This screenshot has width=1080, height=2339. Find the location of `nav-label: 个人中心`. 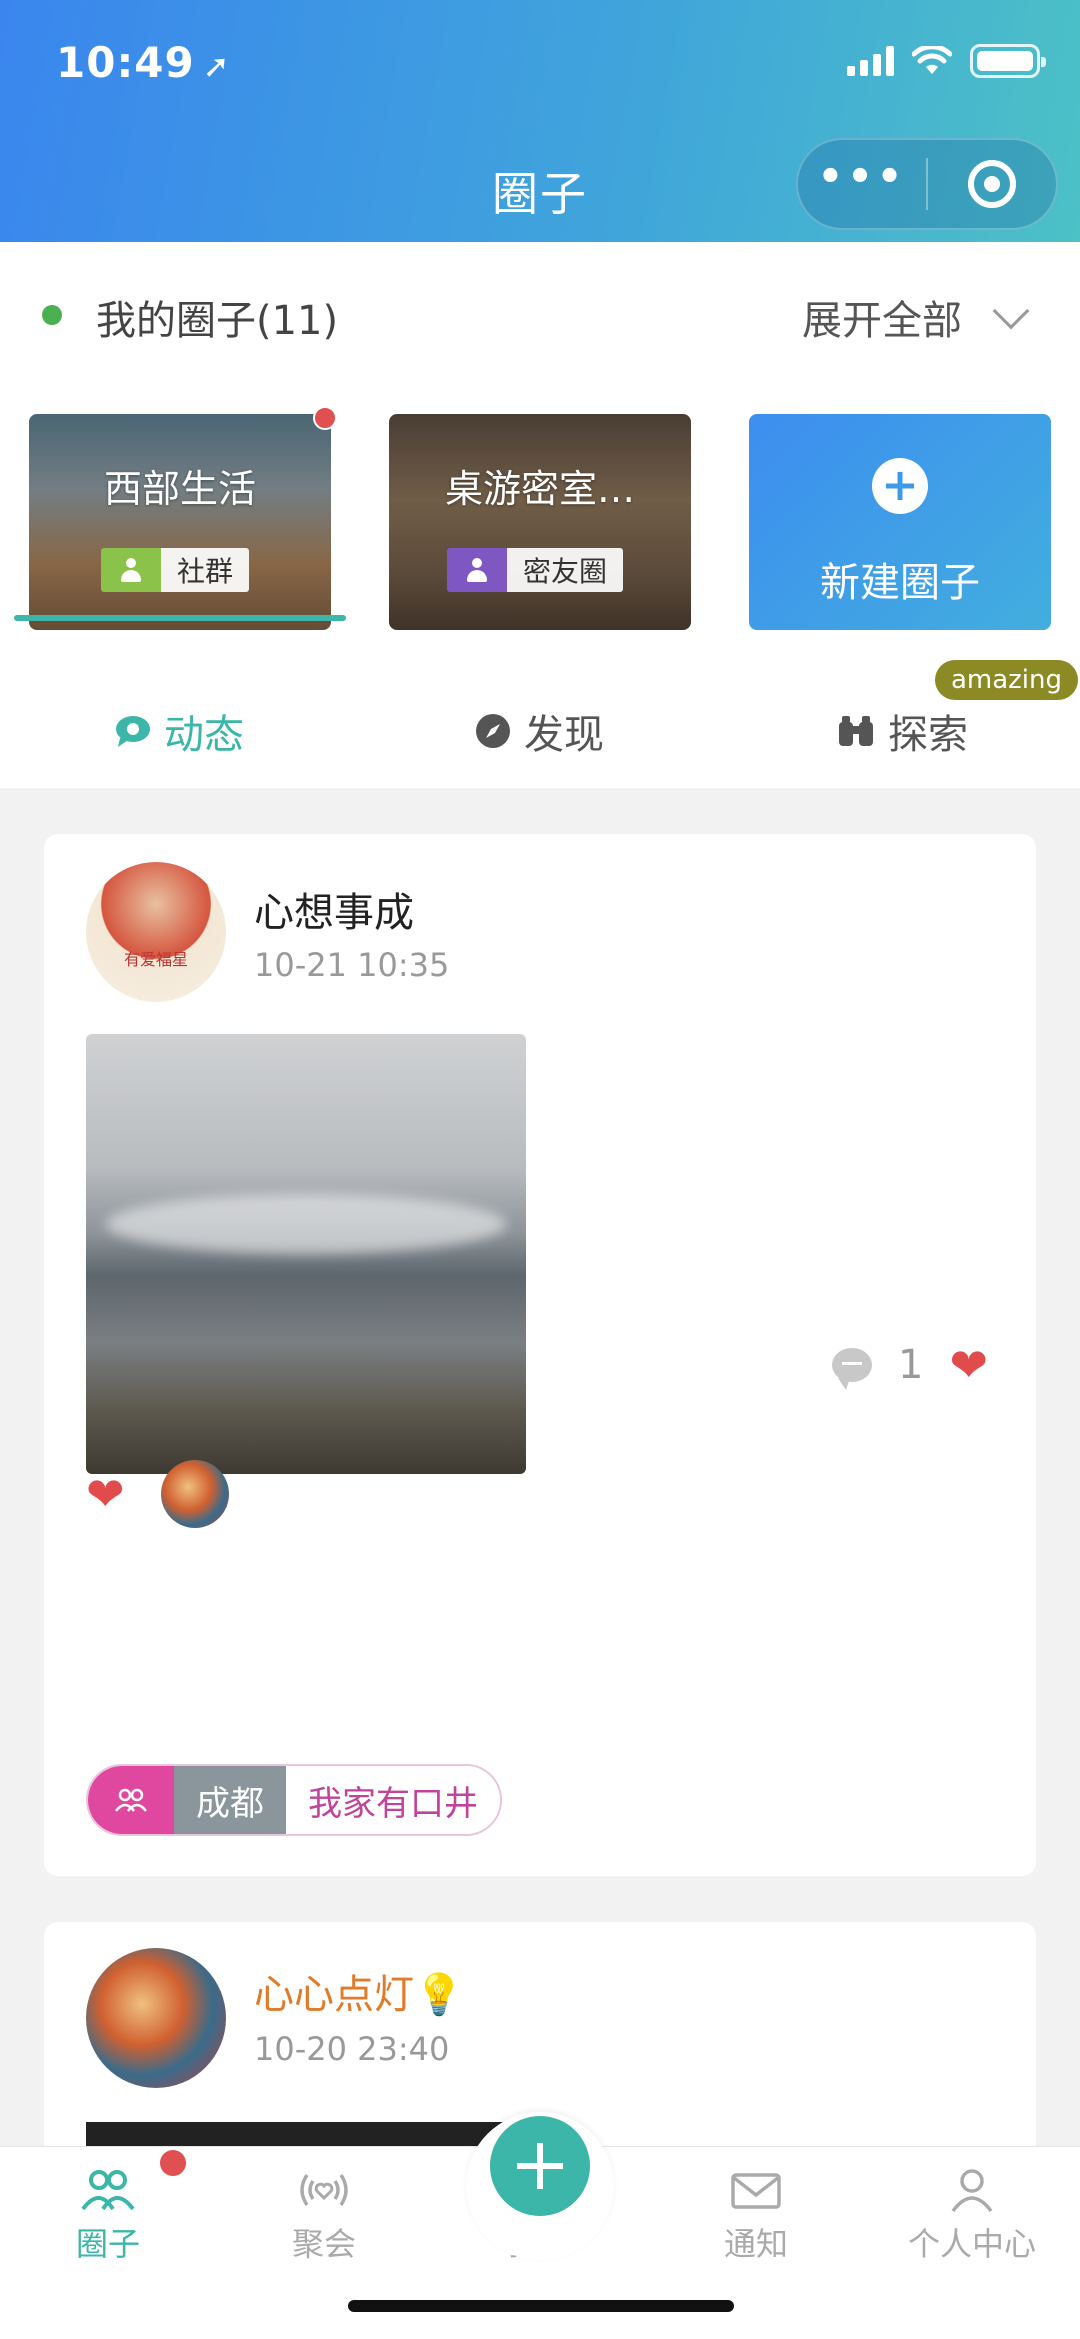

nav-label: 个人中心 is located at coordinates (971, 2244).